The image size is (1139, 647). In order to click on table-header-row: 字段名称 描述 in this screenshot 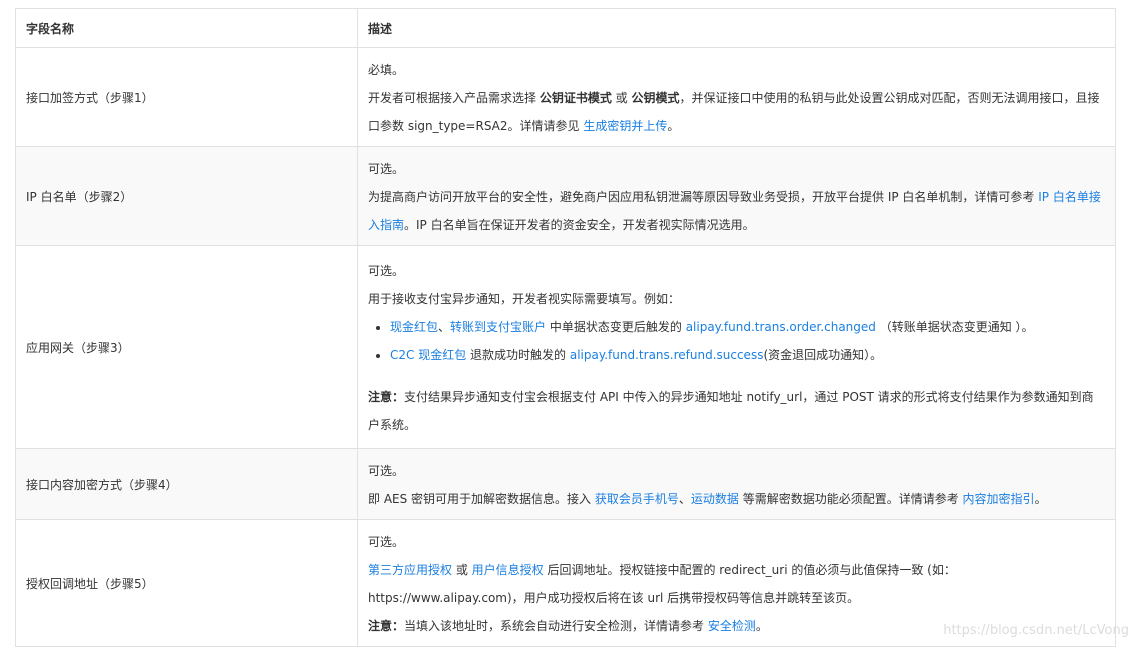, I will do `click(565, 28)`.